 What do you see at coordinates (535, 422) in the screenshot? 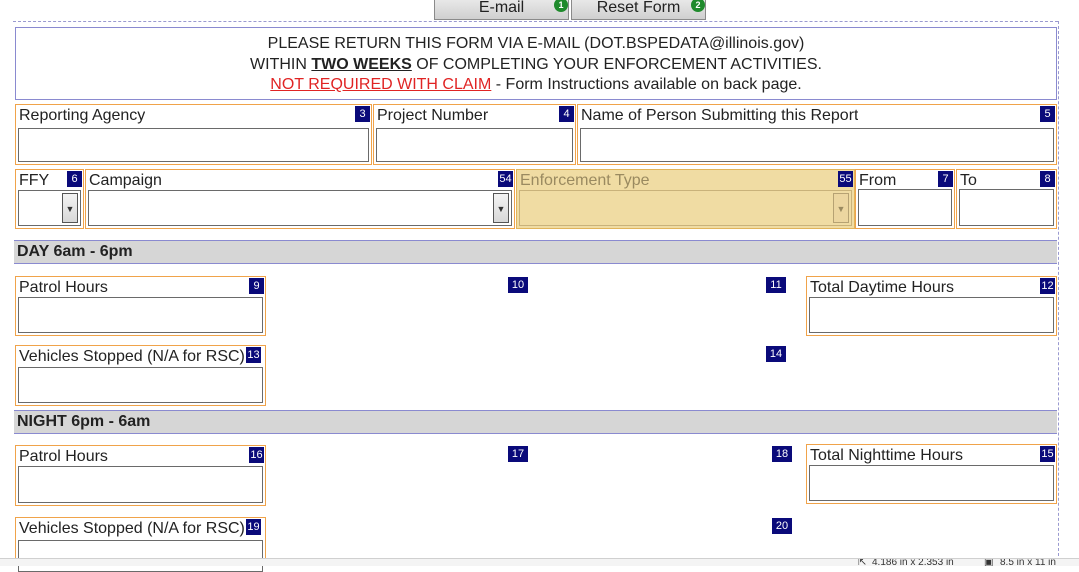
I see `night-section-header: NIGHT 6pm - 6am` at bounding box center [535, 422].